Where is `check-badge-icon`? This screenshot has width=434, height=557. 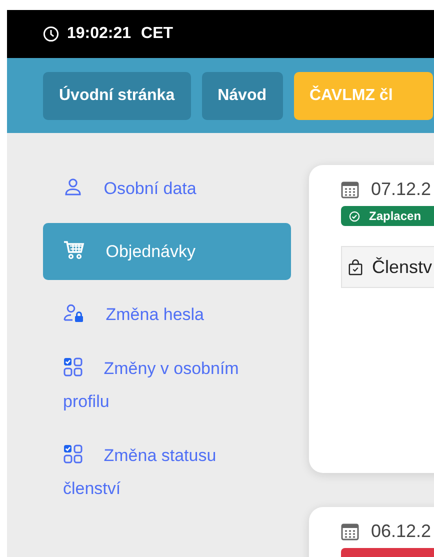
check-badge-icon is located at coordinates (354, 216).